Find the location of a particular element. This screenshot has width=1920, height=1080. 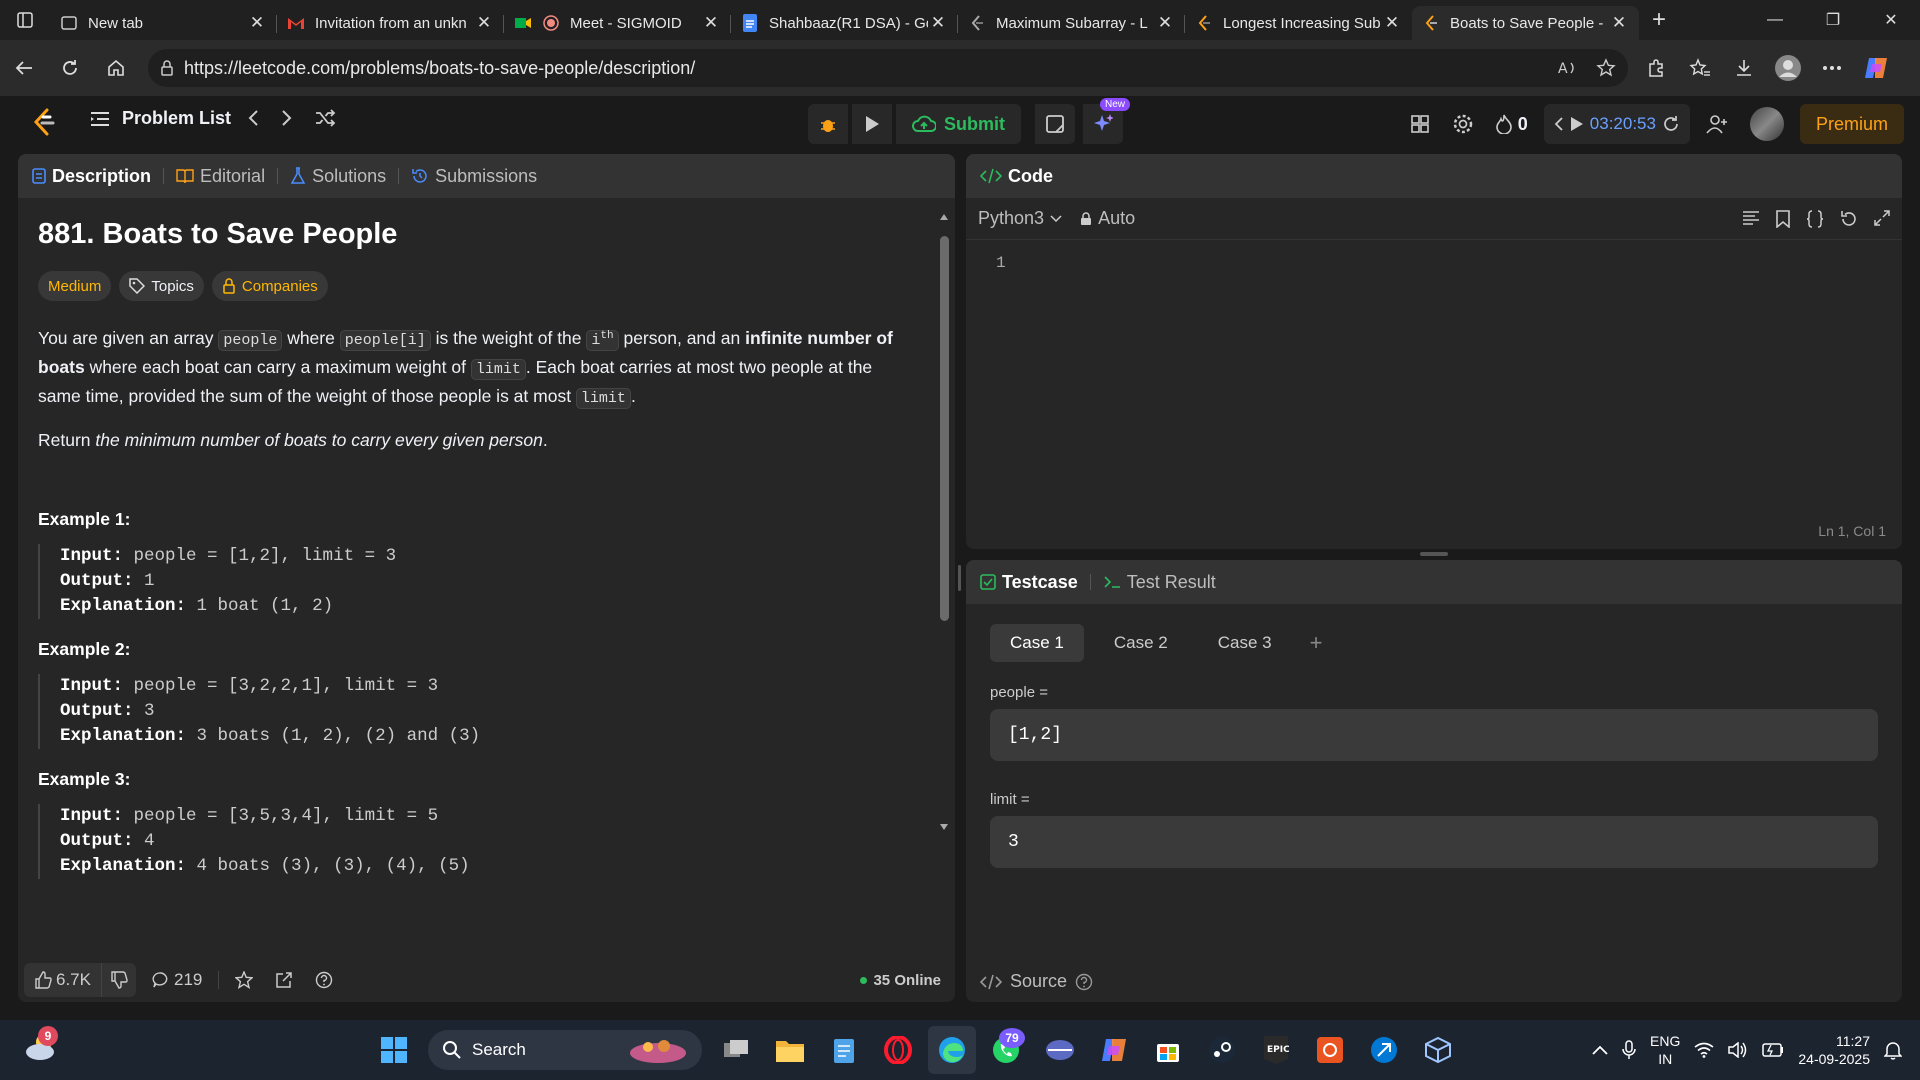

debugger-icon is located at coordinates (828, 124).